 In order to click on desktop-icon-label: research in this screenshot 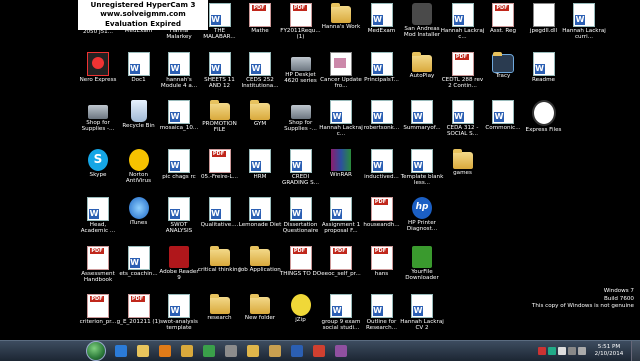, I will do `click(219, 318)`.